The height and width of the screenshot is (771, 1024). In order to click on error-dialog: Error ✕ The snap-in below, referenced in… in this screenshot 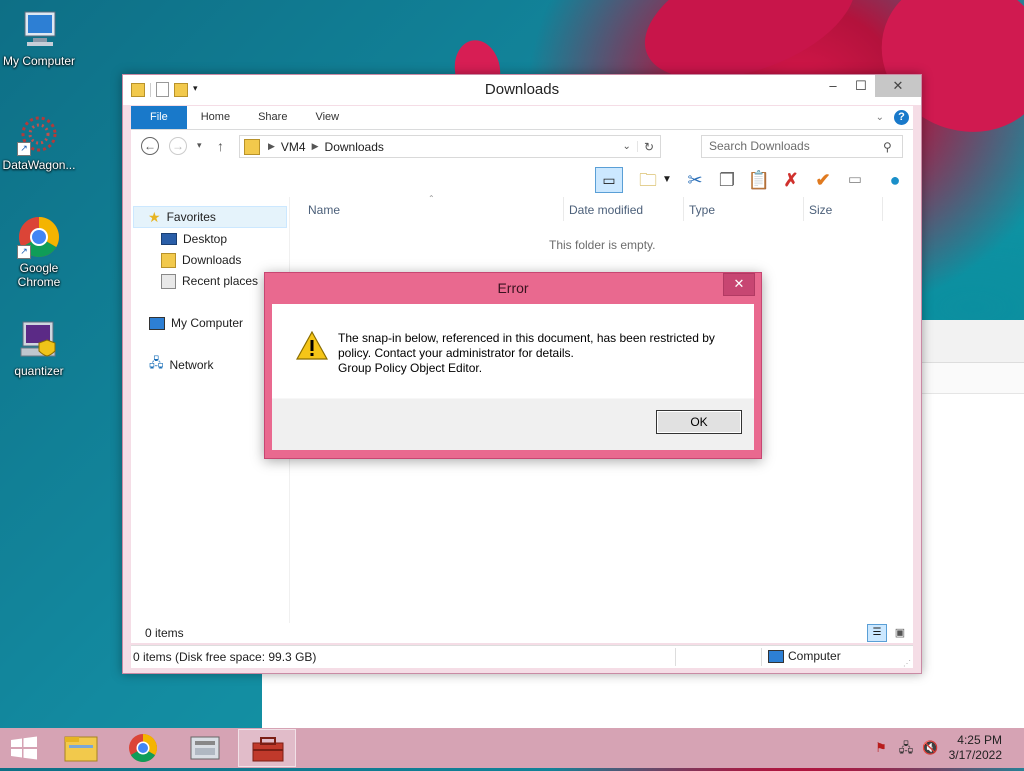, I will do `click(513, 365)`.